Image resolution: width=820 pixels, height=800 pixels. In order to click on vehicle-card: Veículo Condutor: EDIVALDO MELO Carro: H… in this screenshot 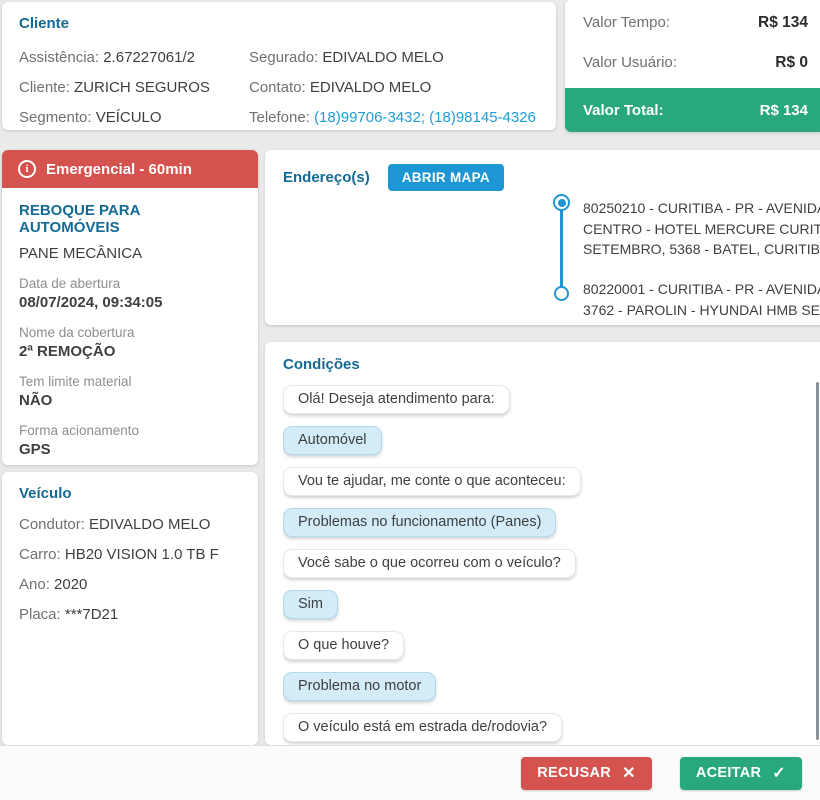, I will do `click(130, 608)`.